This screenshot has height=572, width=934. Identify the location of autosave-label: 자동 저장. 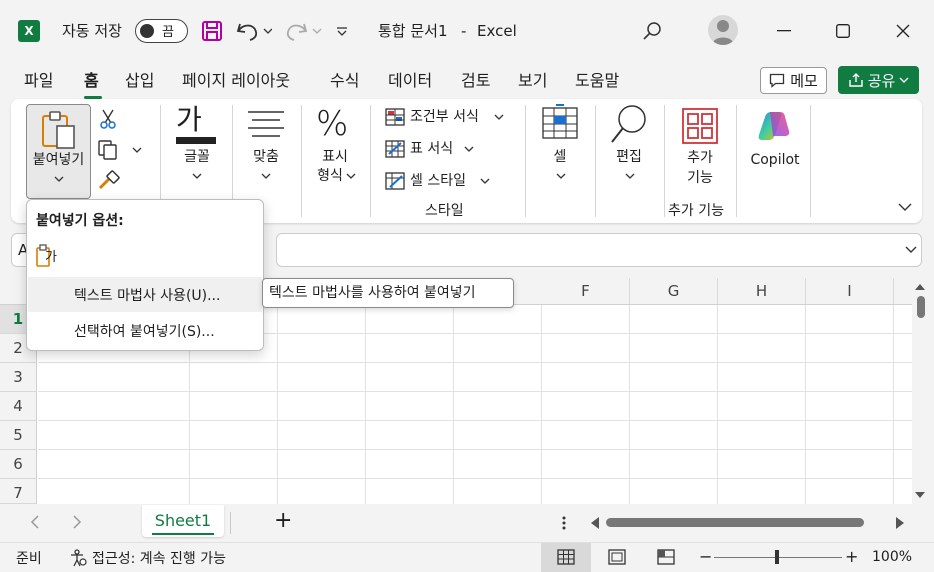
(92, 31).